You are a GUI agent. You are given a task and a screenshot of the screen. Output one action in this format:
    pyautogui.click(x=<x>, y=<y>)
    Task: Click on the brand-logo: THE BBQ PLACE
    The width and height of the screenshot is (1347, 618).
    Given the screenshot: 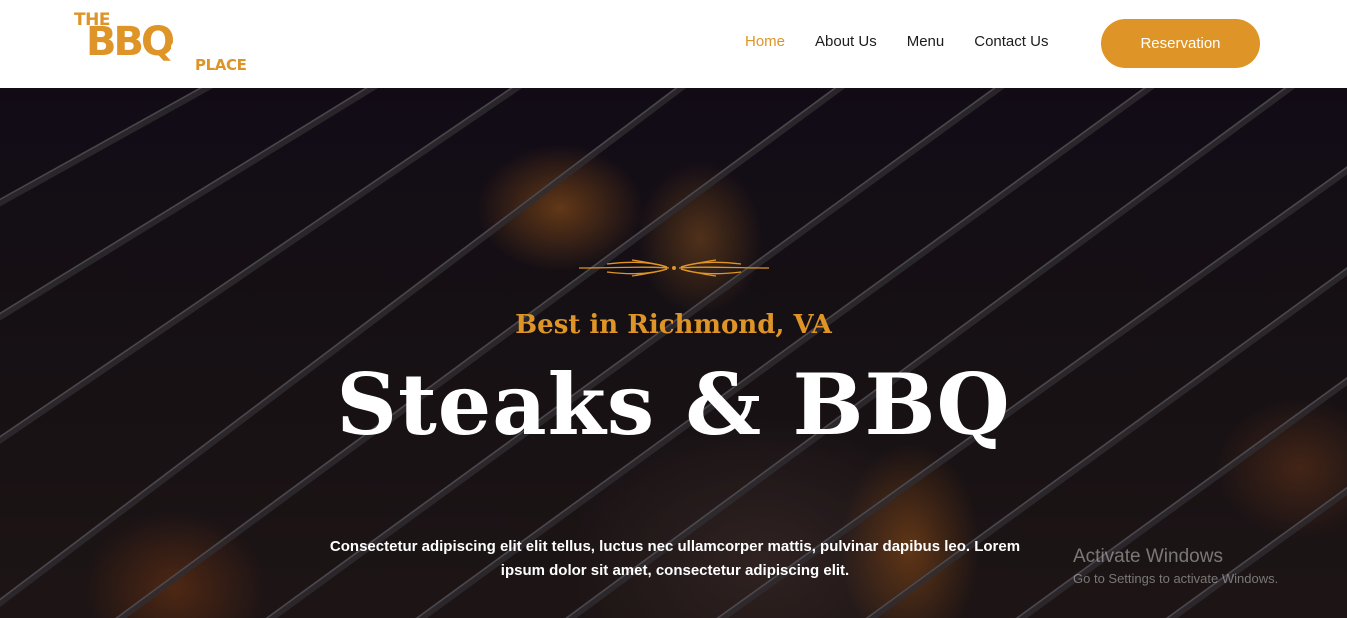 What is the action you would take?
    pyautogui.click(x=166, y=43)
    